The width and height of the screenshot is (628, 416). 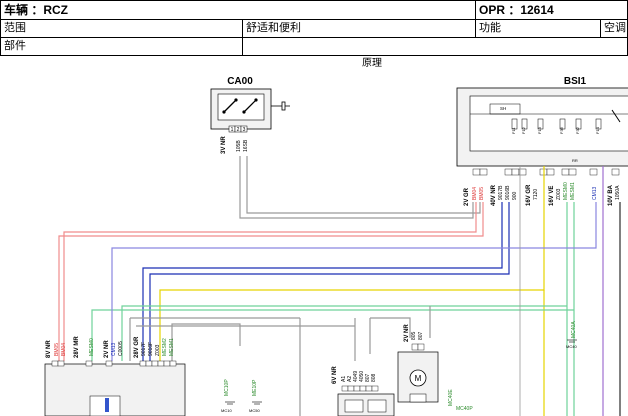 I want to click on part-value, so click(x=435, y=46).